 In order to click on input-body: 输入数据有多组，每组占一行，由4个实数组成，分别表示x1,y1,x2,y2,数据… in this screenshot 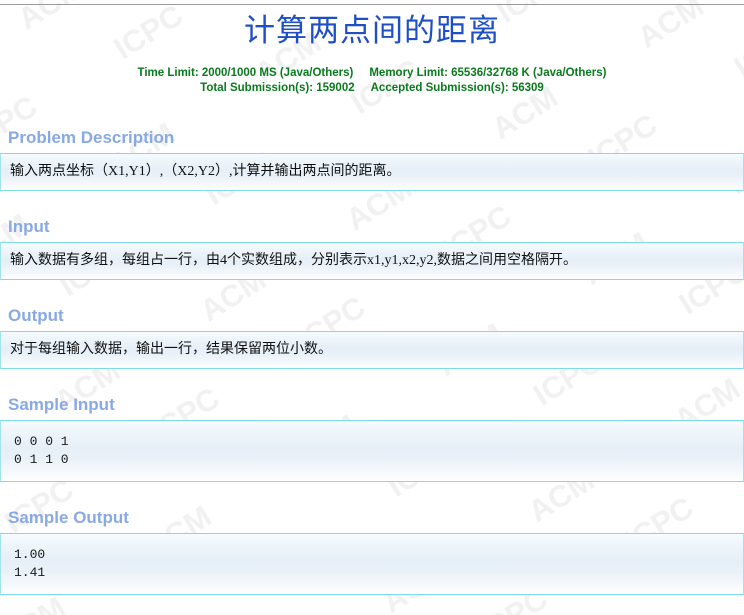, I will do `click(293, 260)`.